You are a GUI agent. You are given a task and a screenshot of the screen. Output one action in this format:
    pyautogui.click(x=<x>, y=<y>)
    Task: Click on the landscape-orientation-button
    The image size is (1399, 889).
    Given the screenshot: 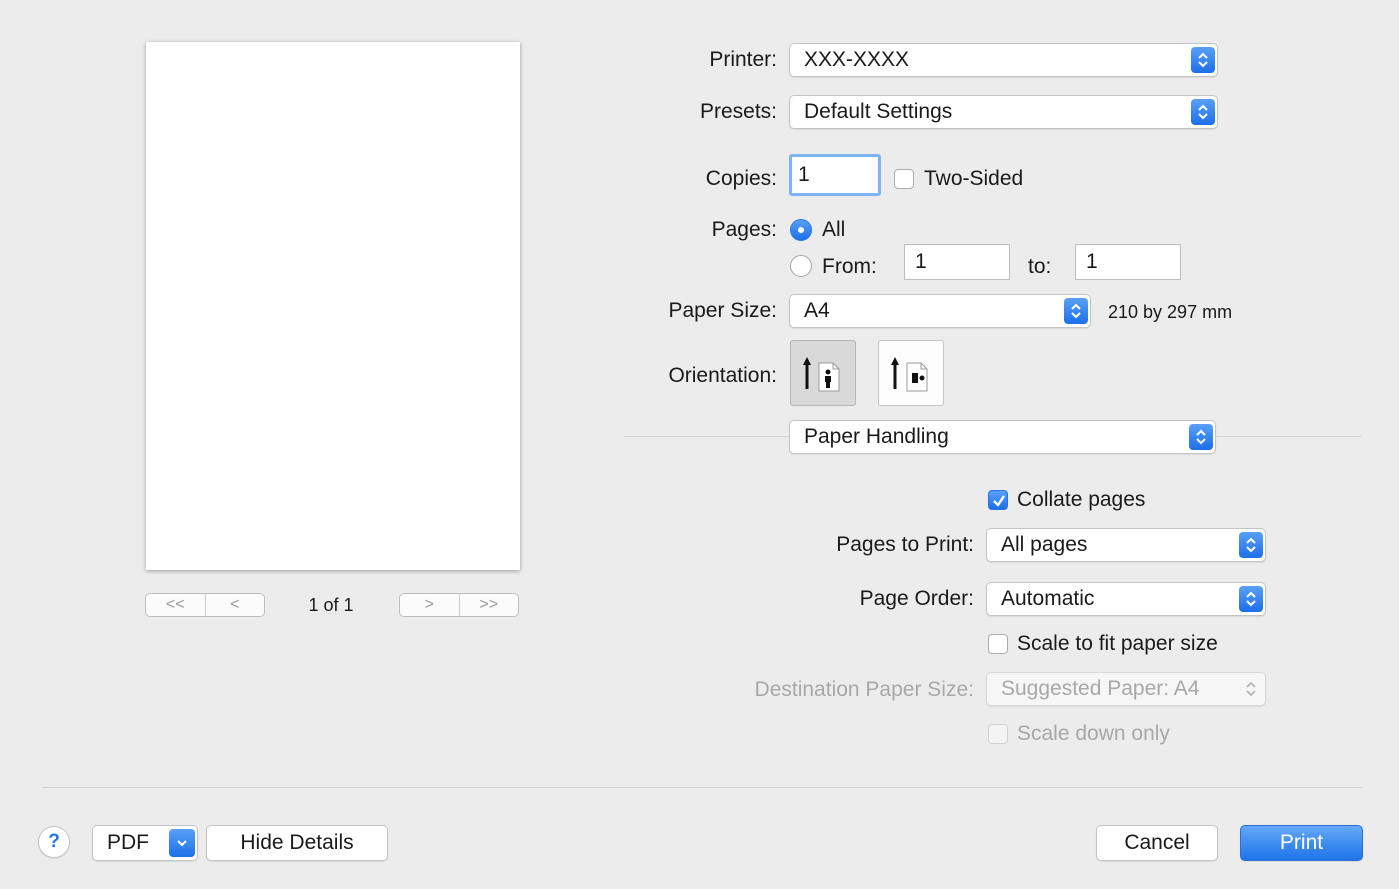 What is the action you would take?
    pyautogui.click(x=911, y=373)
    